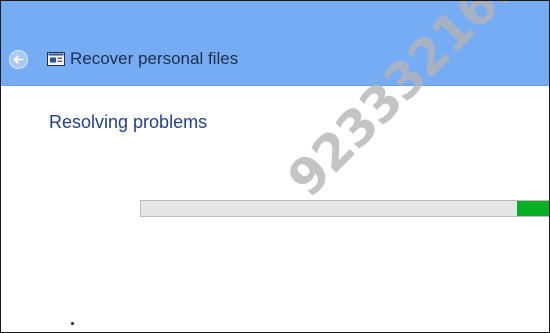  I want to click on back-button, so click(18, 59).